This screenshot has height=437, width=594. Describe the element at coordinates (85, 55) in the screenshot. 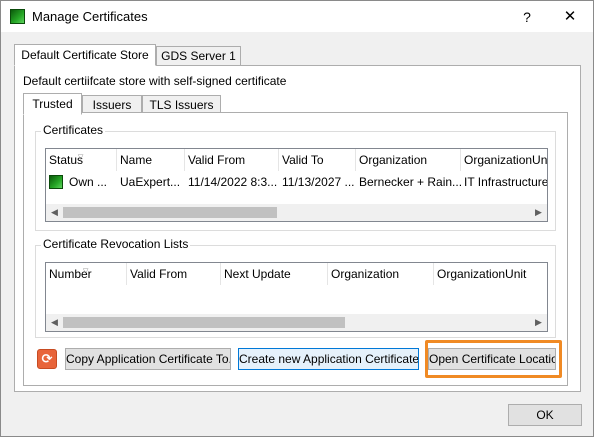

I see `tab-default-certificate-store: Default Certificate Store` at that location.